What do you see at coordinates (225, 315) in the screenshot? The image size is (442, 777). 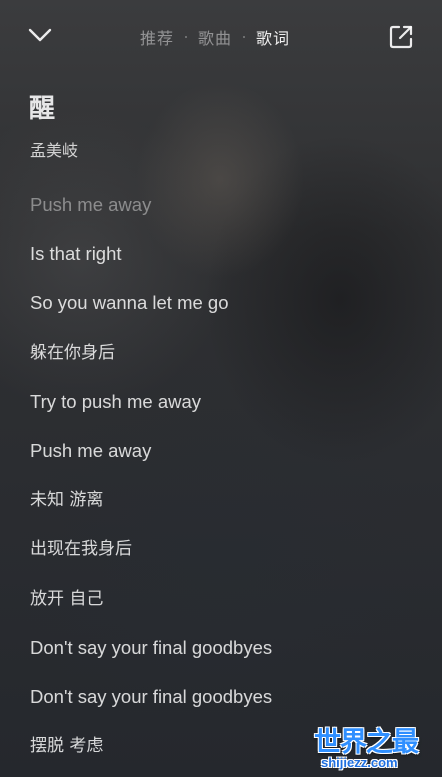 I see `lyric-line: So you wanna let me go` at bounding box center [225, 315].